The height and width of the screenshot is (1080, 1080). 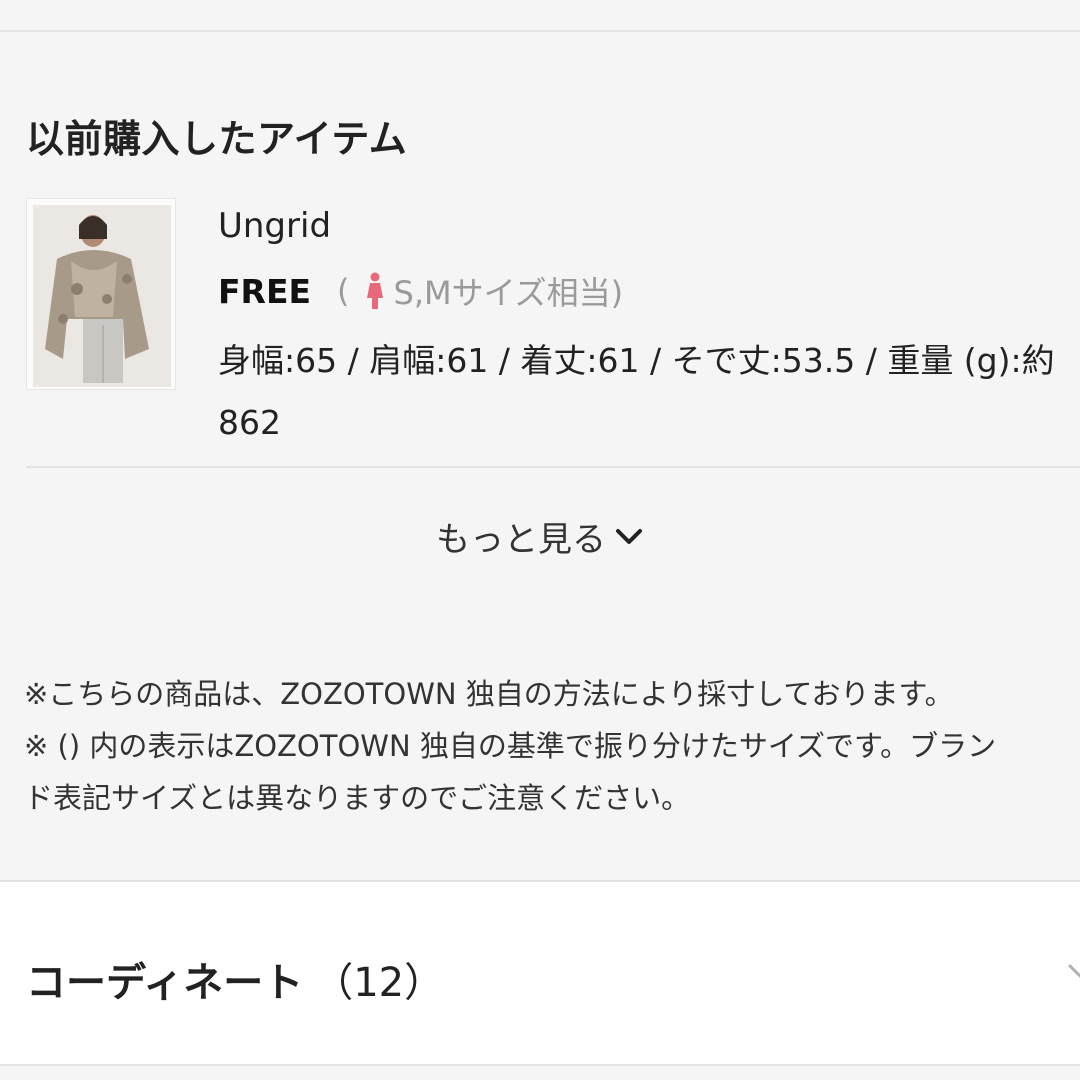 I want to click on item-brand: Ungrid, so click(x=274, y=226).